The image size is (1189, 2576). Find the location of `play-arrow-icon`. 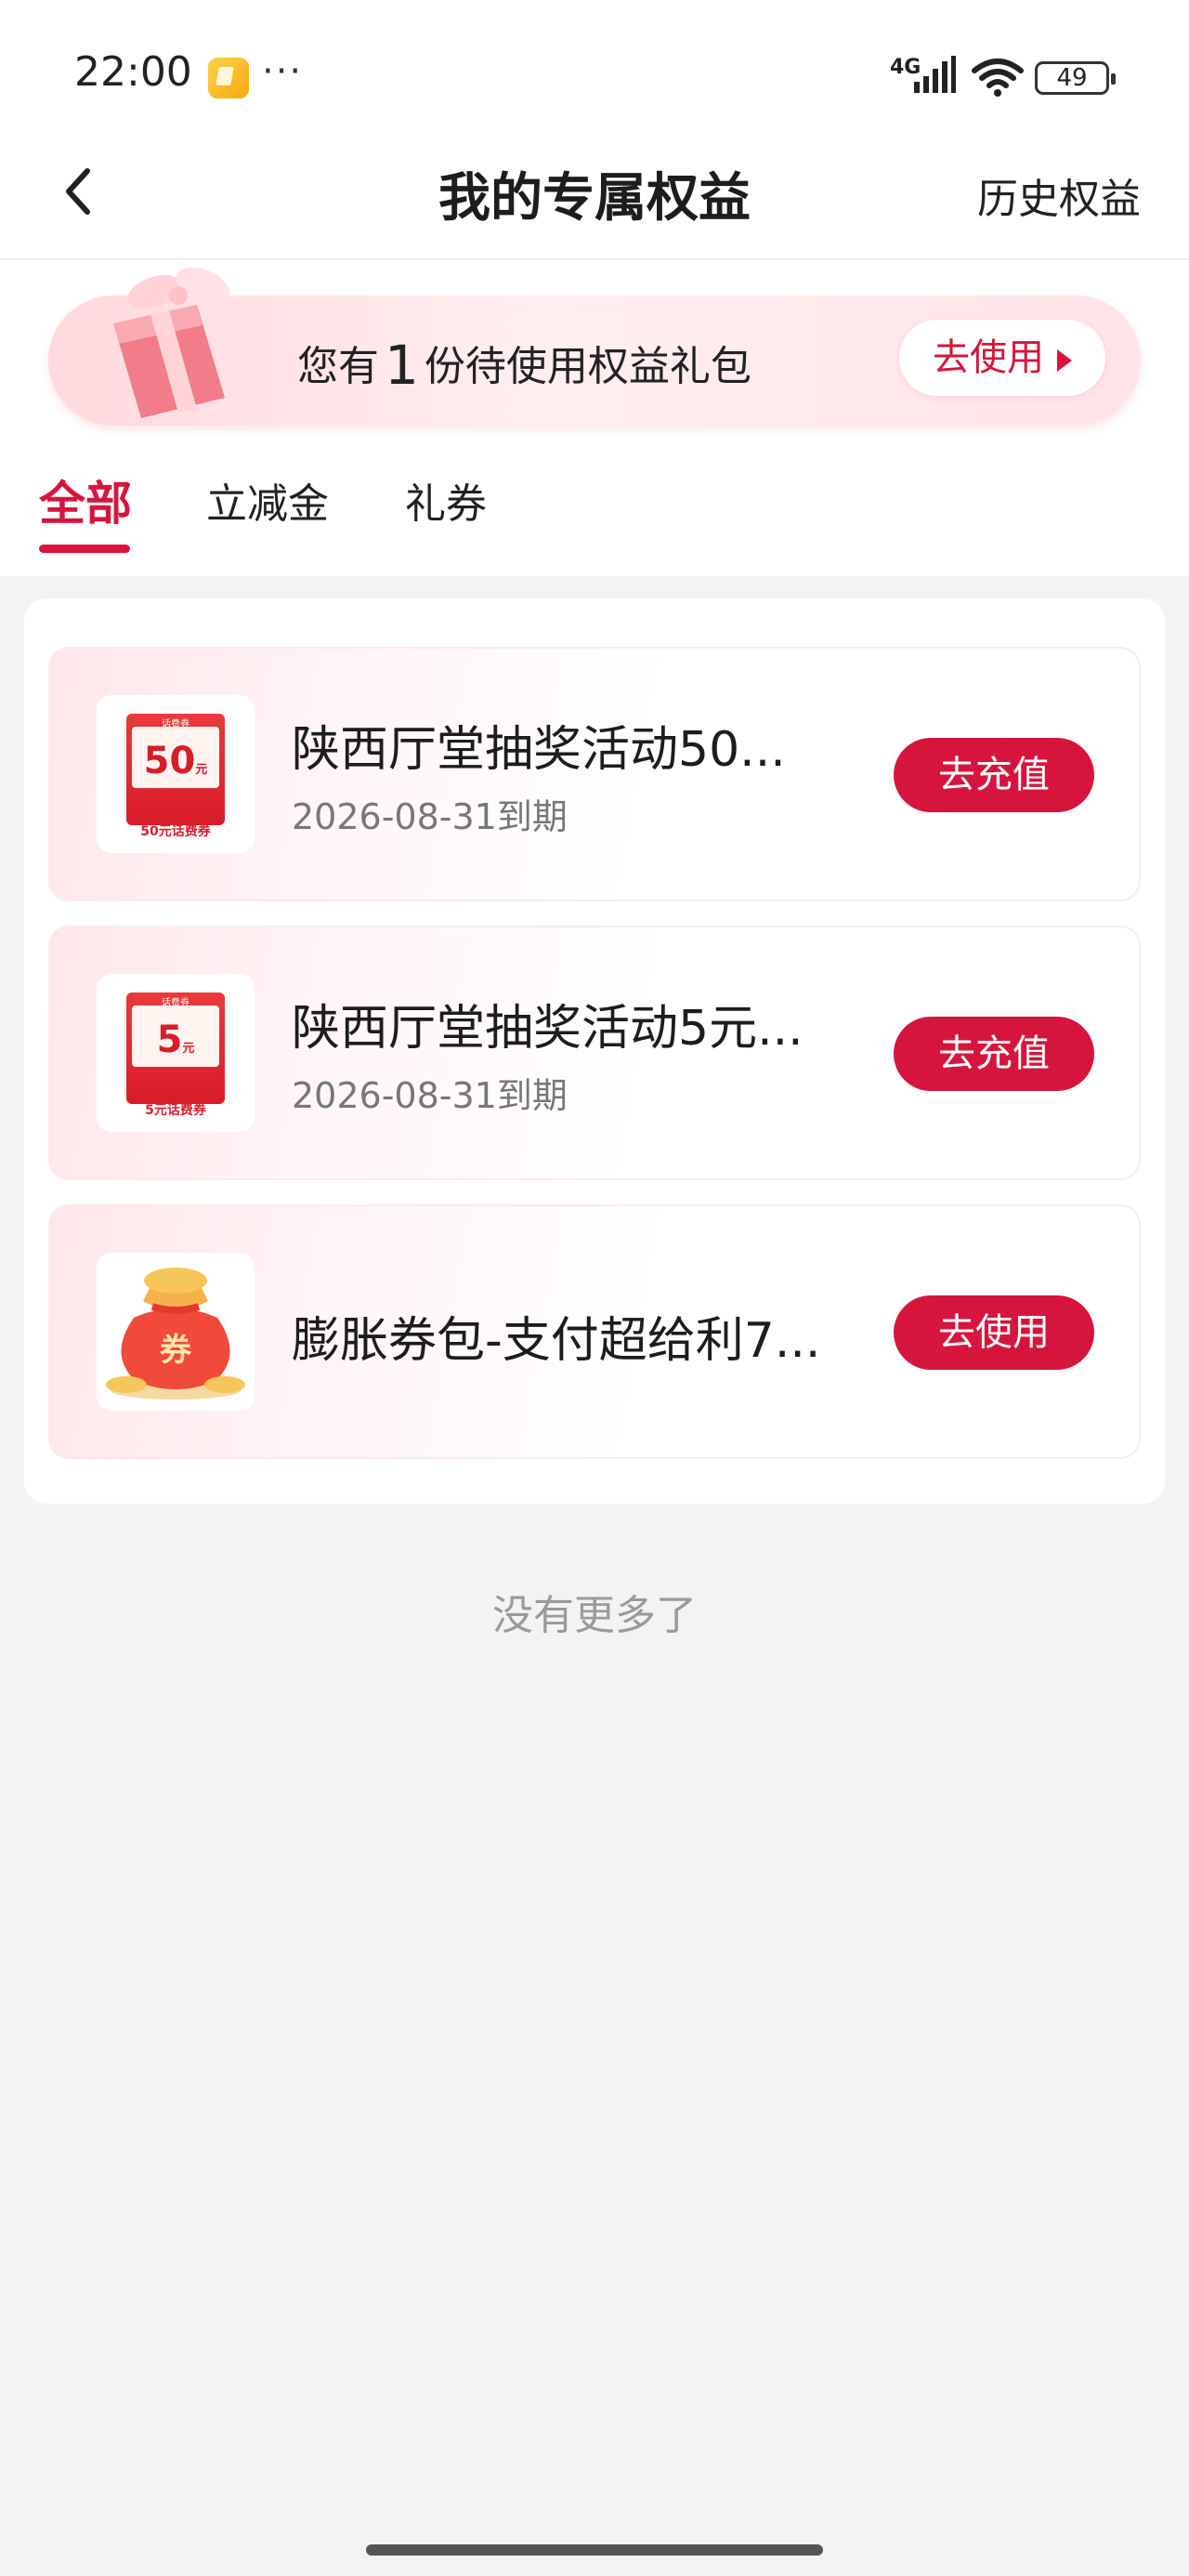

play-arrow-icon is located at coordinates (1065, 360).